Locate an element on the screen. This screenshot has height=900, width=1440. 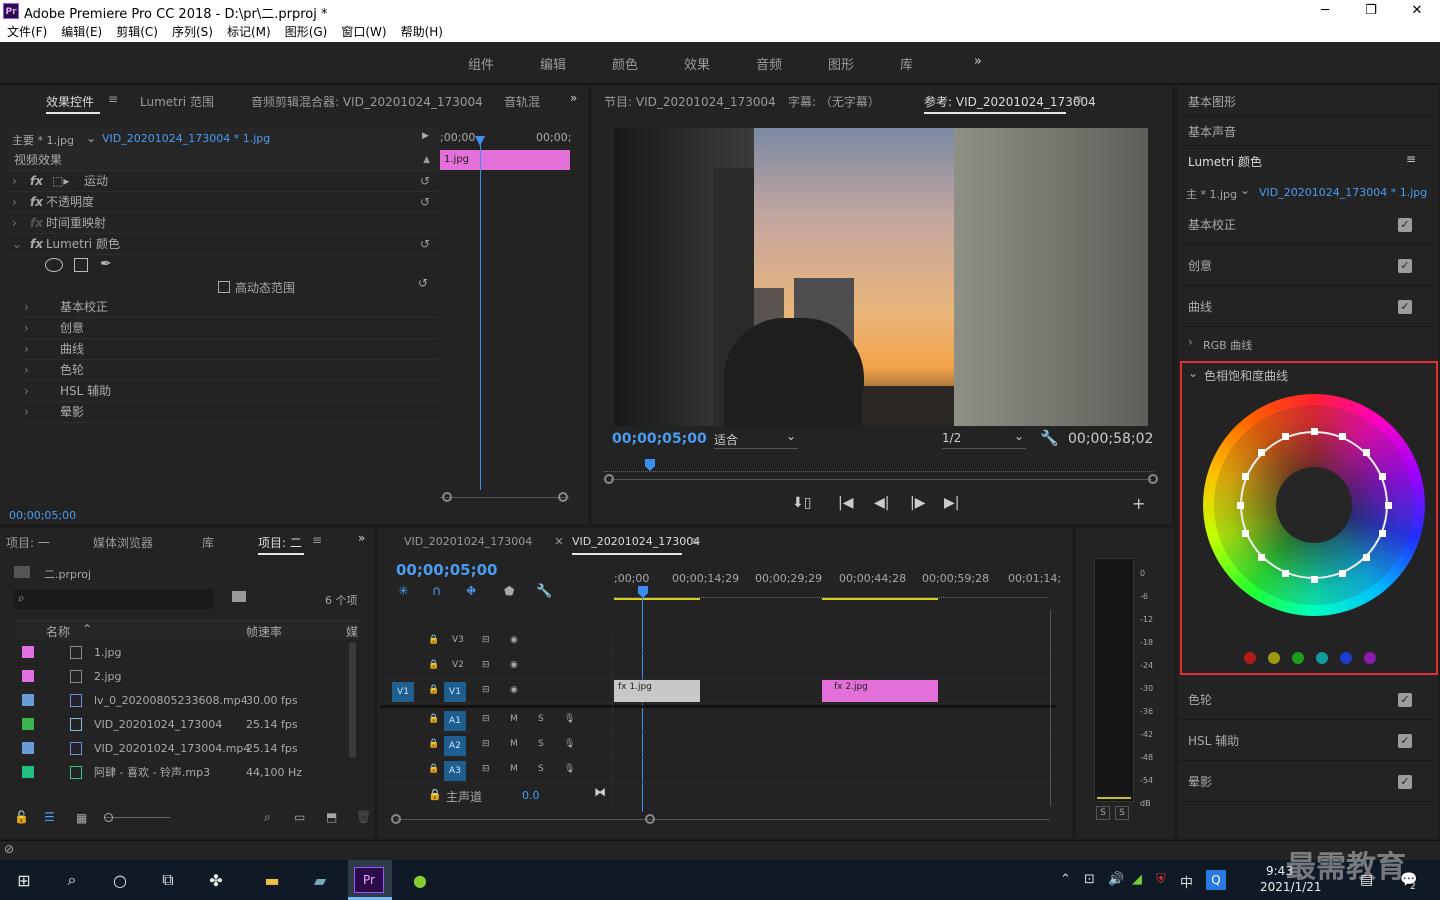
cortana-icon: ○ is located at coordinates (120, 880).